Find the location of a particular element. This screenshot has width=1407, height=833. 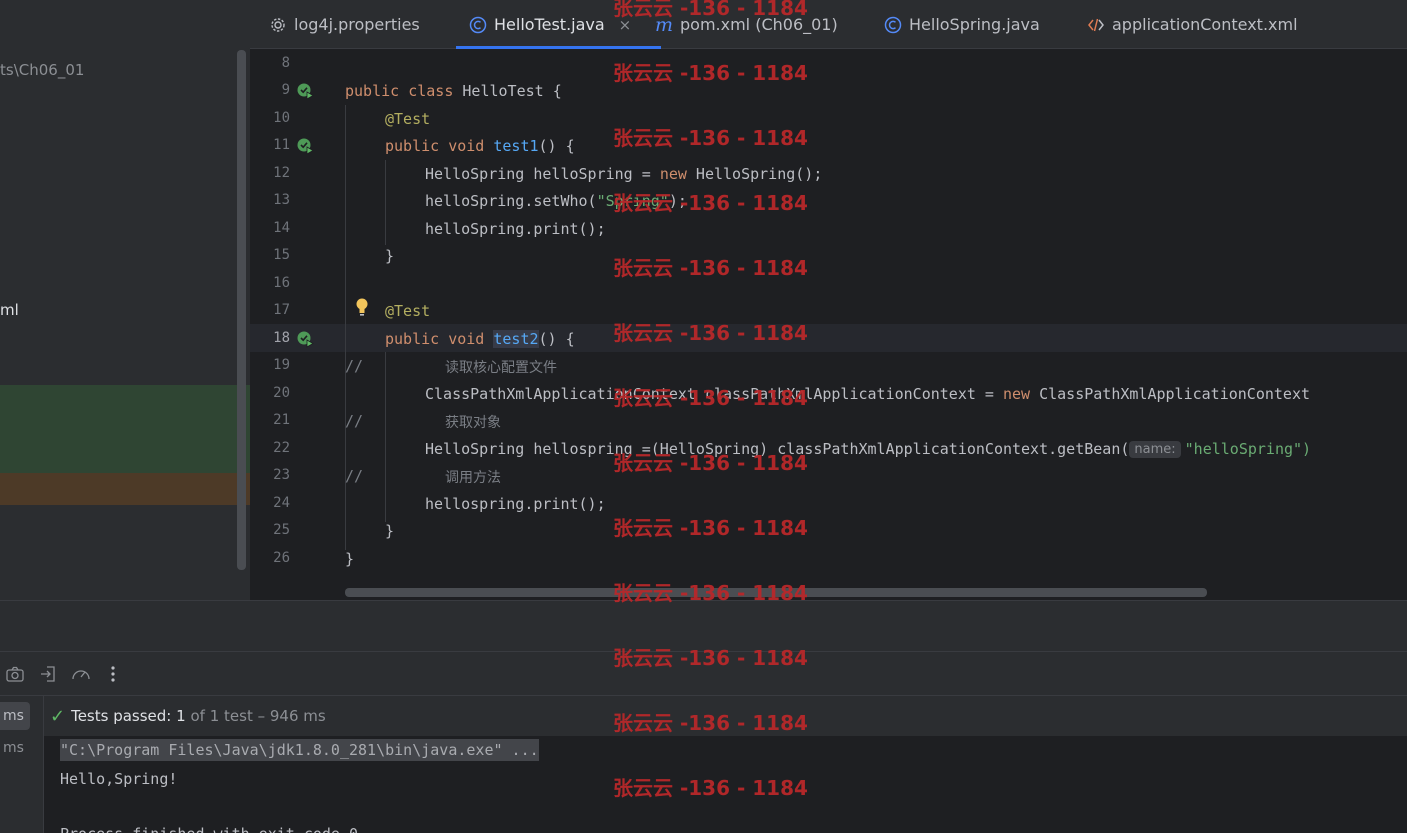

code-line-24: hellospring.print(); is located at coordinates (515, 504).